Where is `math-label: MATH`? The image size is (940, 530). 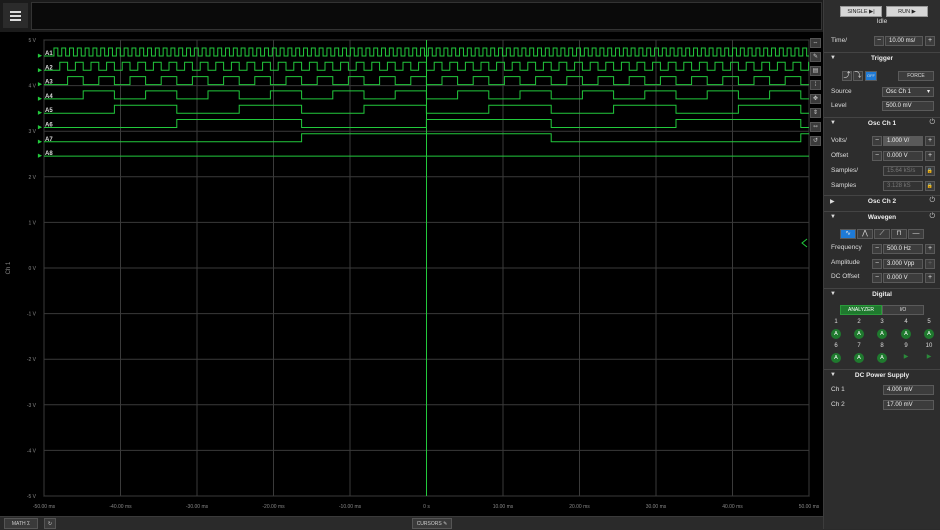
math-label: MATH is located at coordinates (18, 524).